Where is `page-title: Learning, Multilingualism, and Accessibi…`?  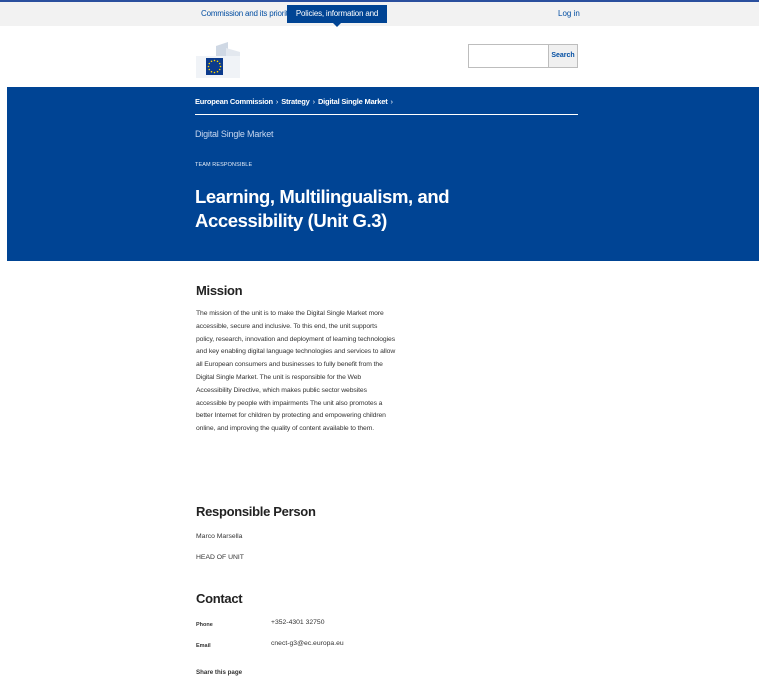
page-title: Learning, Multilingualism, and Accessibi… is located at coordinates (322, 208).